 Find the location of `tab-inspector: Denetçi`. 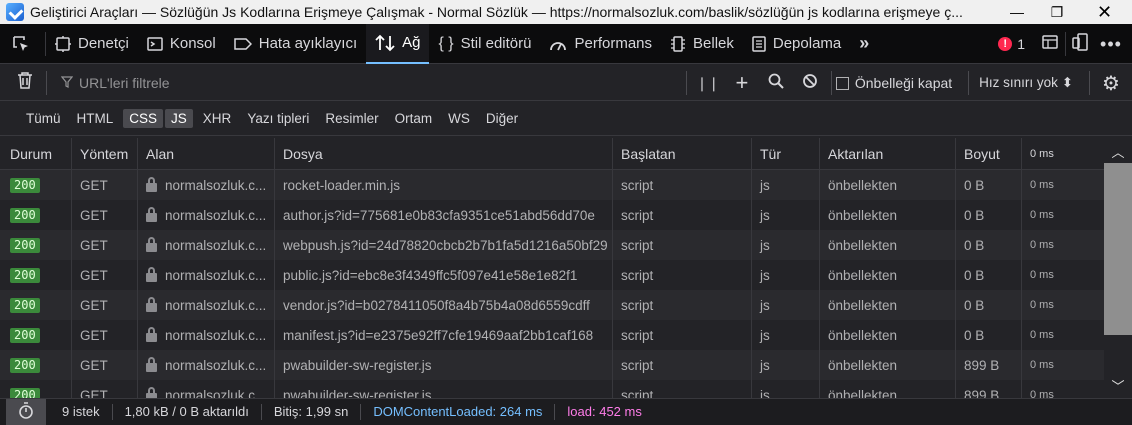

tab-inspector: Denetçi is located at coordinates (92, 44).